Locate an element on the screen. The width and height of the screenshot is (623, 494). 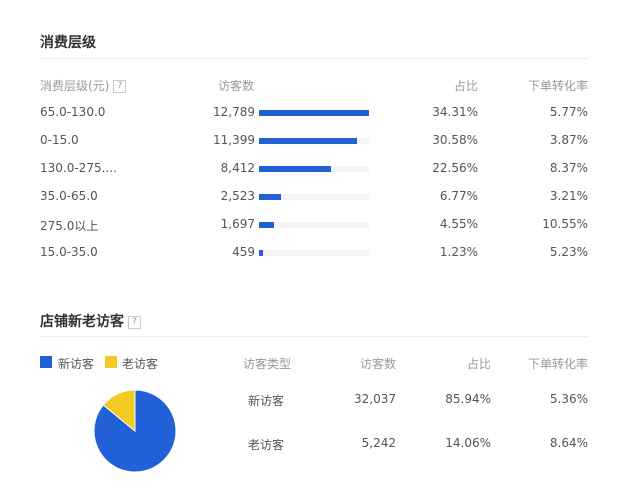
visitor-count: 459 is located at coordinates (243, 252).